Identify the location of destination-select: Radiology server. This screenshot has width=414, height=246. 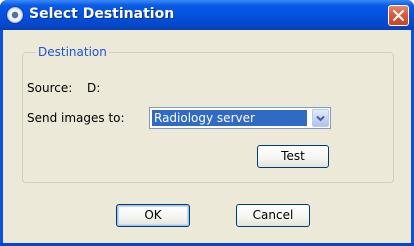
(240, 118).